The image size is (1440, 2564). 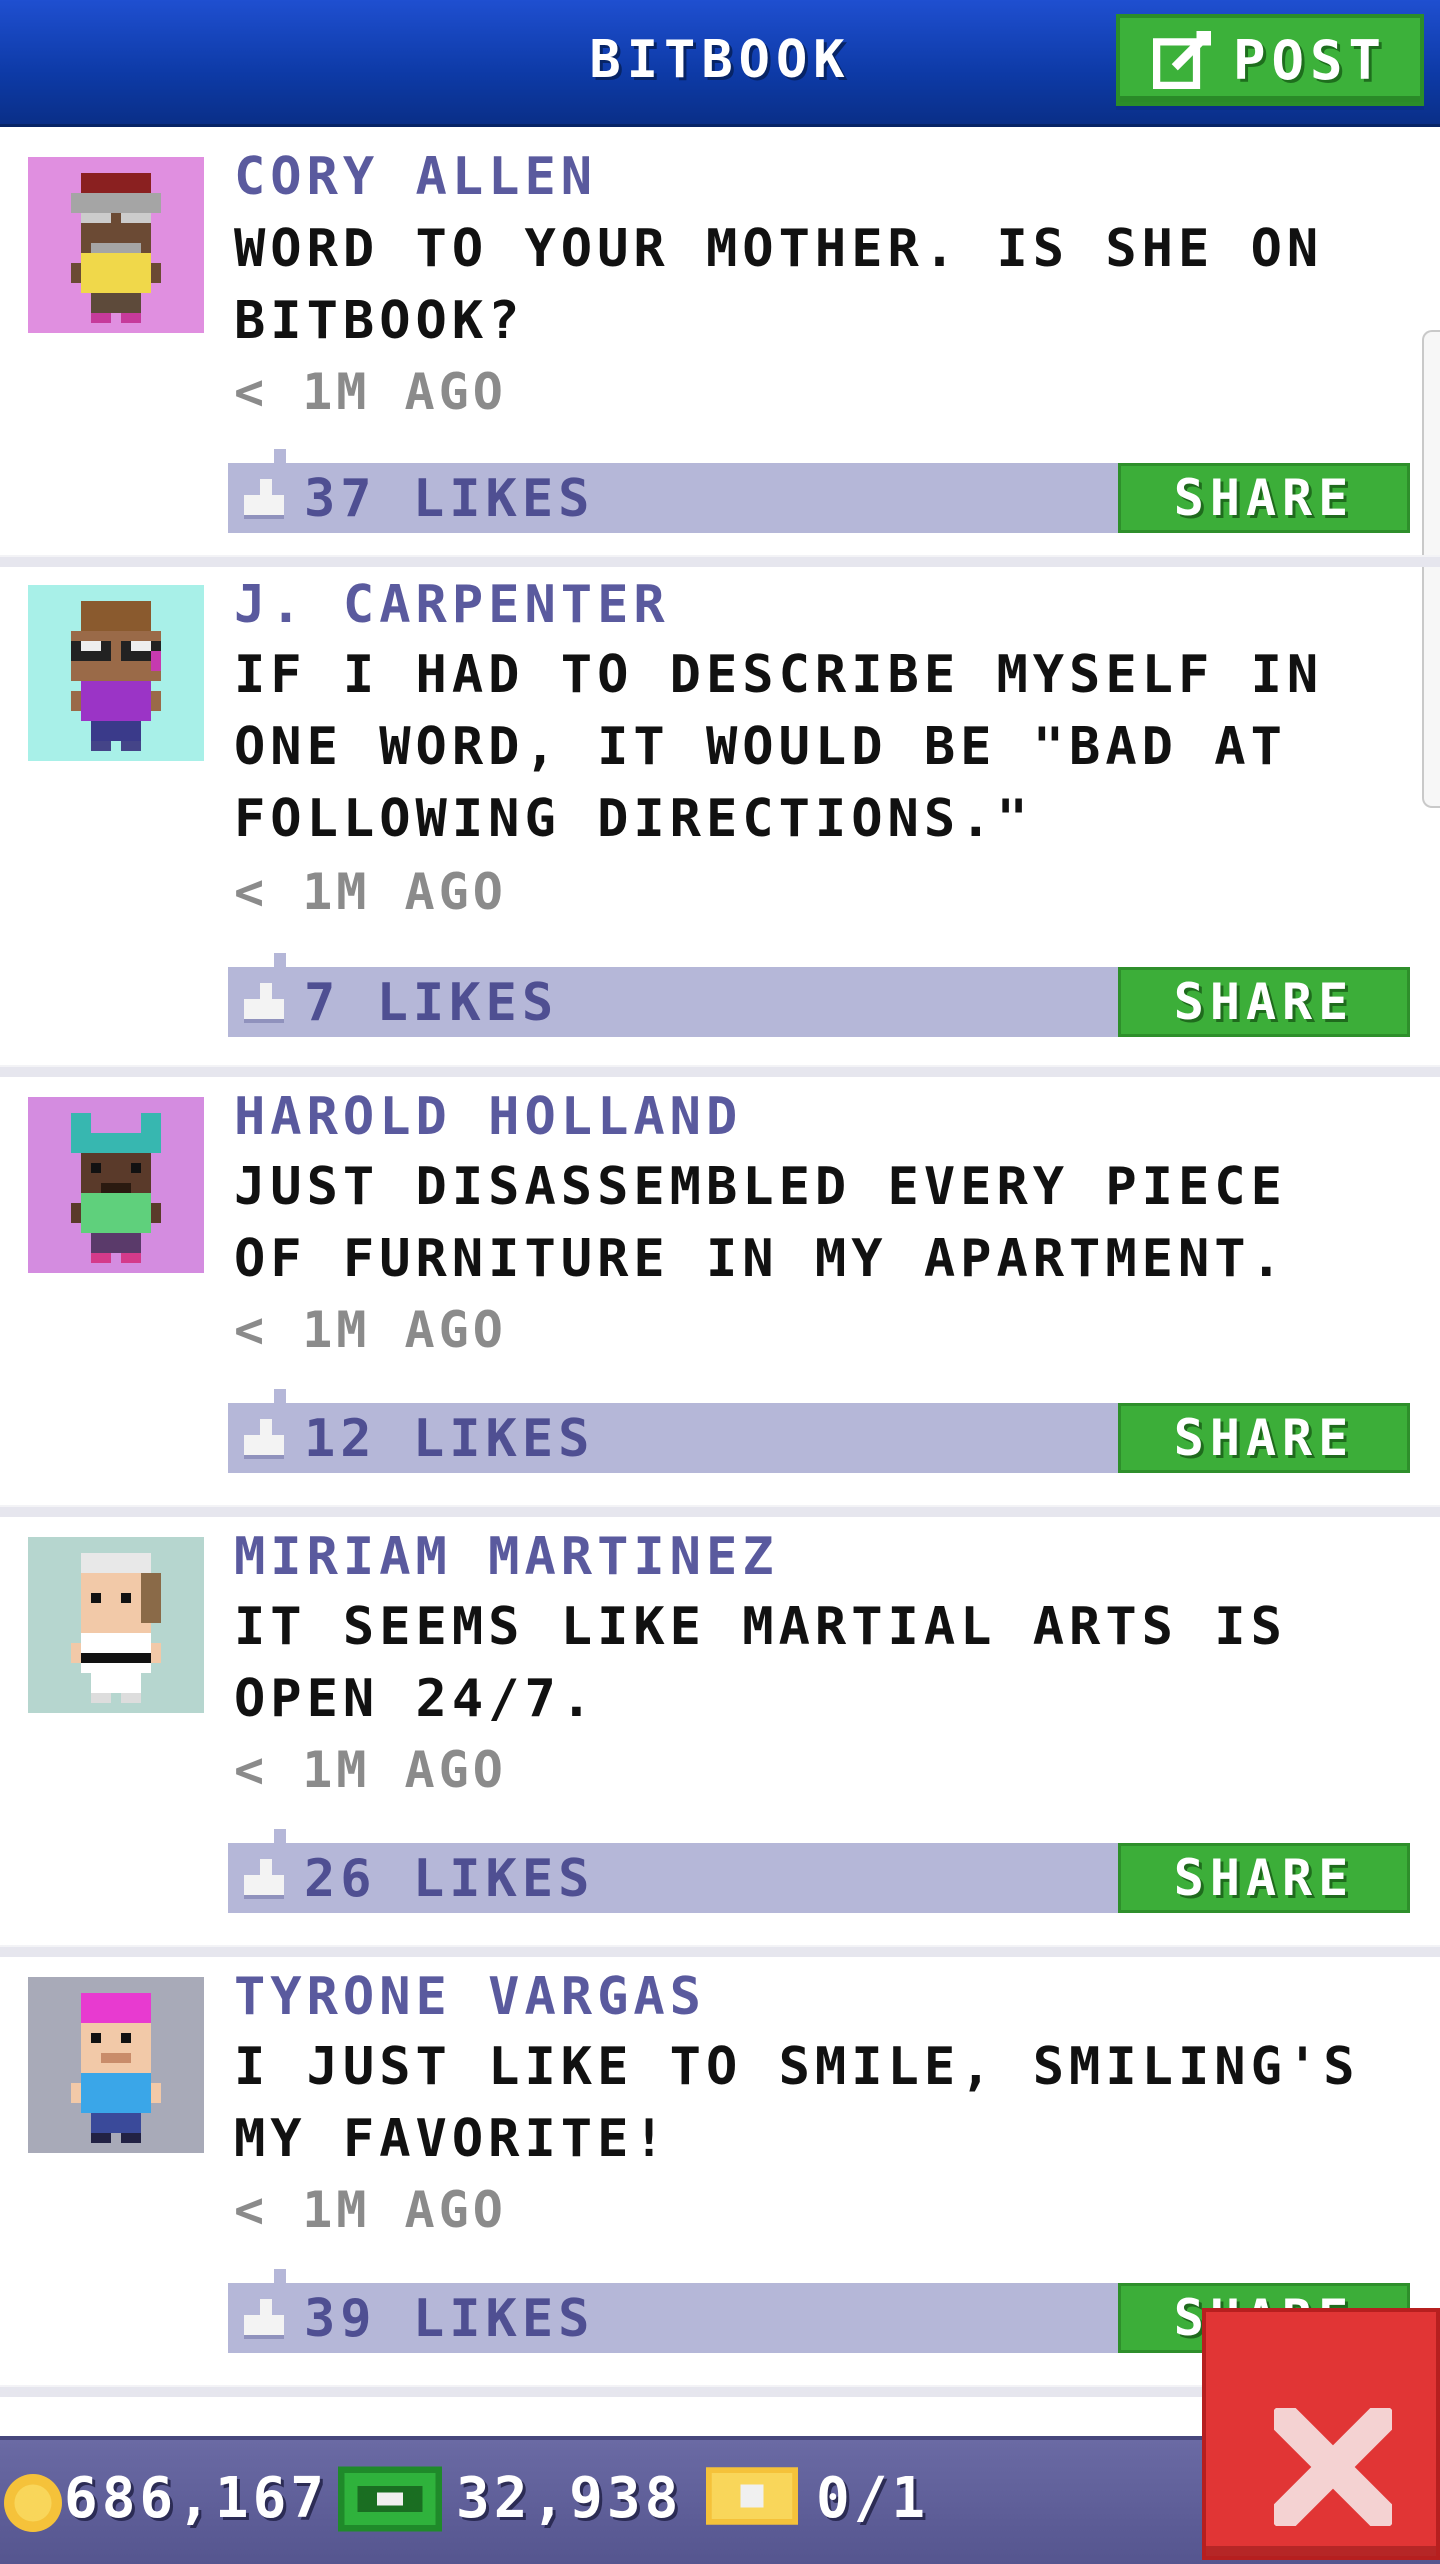 I want to click on post-message: WORD TO YOUR MOTHER. IS SHE ON BITBOOK?, so click(x=779, y=285).